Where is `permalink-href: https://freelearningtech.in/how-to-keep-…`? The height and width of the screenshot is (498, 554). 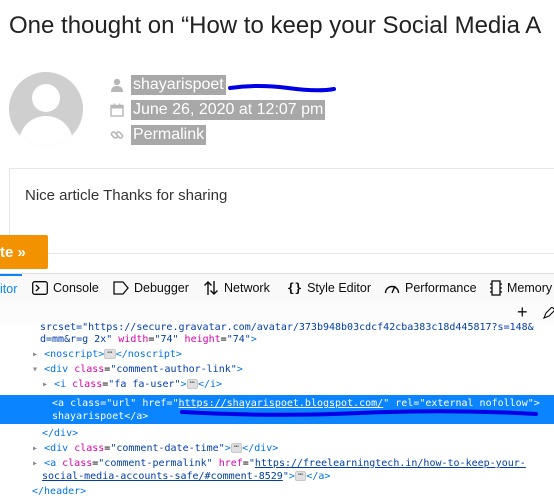
permalink-href: https://freelearningtech.in/how-to-keep-… is located at coordinates (390, 463).